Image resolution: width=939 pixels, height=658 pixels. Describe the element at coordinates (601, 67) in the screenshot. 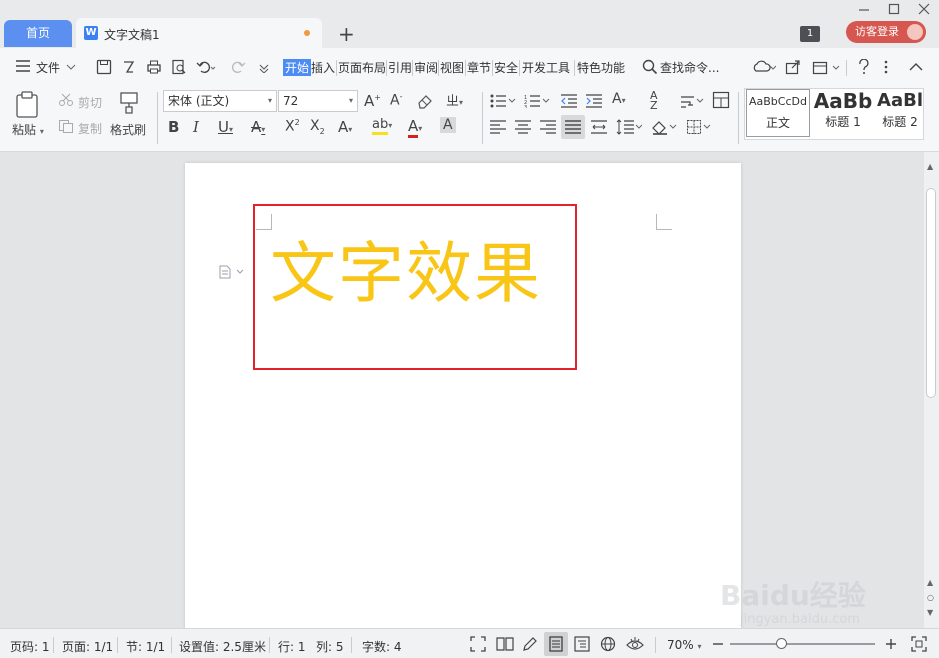

I see `tab-special-features: 特色功能` at that location.